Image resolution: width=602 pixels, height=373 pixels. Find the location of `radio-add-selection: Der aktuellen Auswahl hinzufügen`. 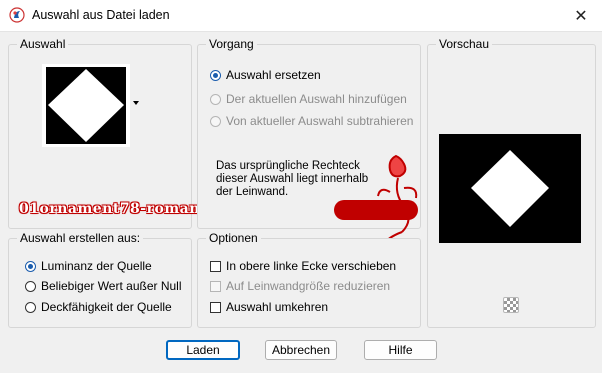

radio-add-selection: Der aktuellen Auswahl hinzufügen is located at coordinates (308, 99).